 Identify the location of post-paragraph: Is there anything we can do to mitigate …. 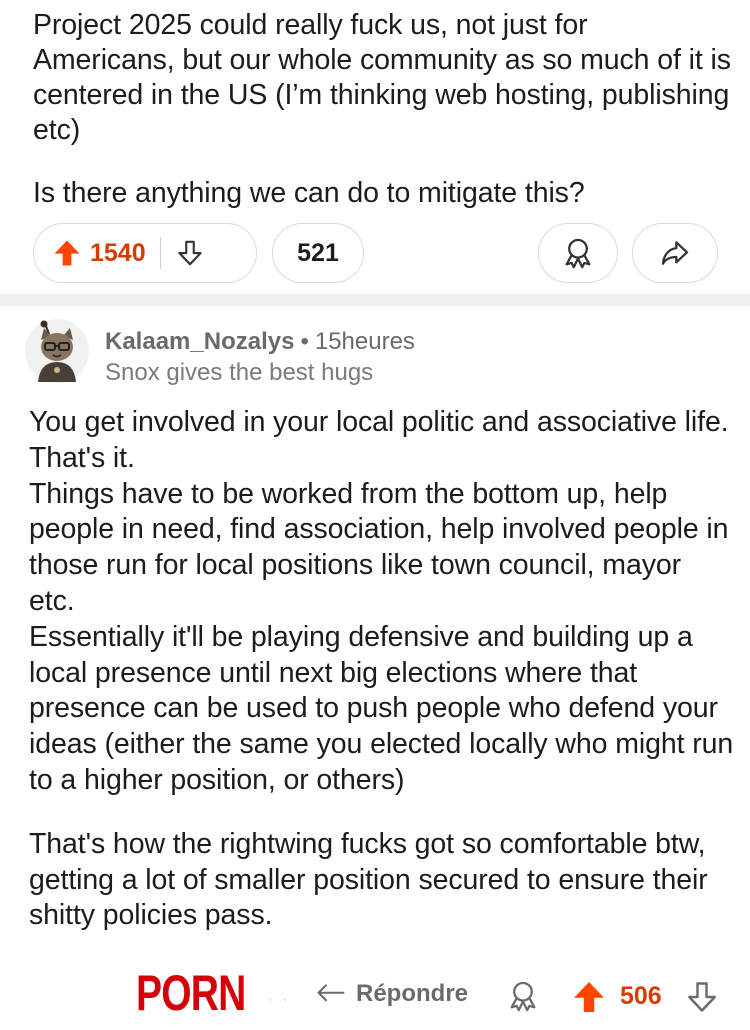
(309, 193).